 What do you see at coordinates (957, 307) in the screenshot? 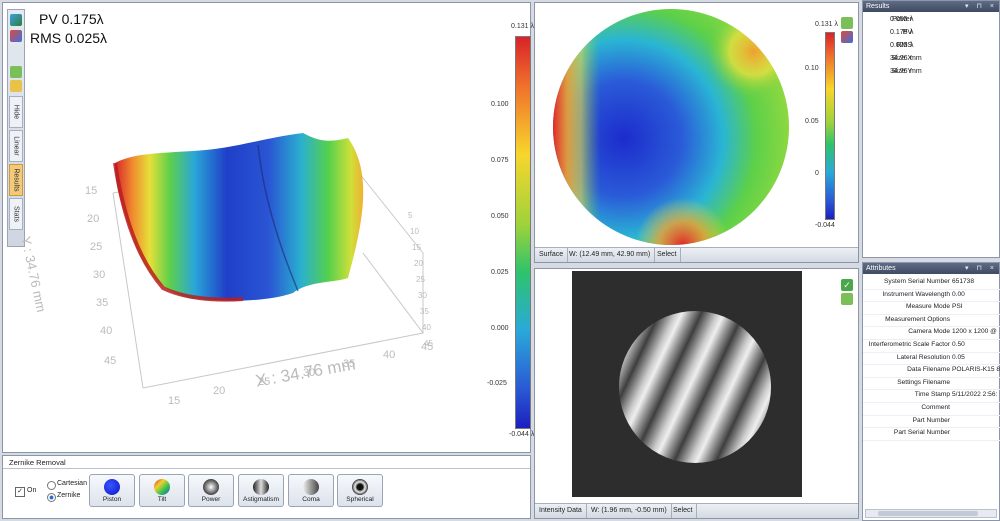
I see `attribute-value: PSI` at bounding box center [957, 307].